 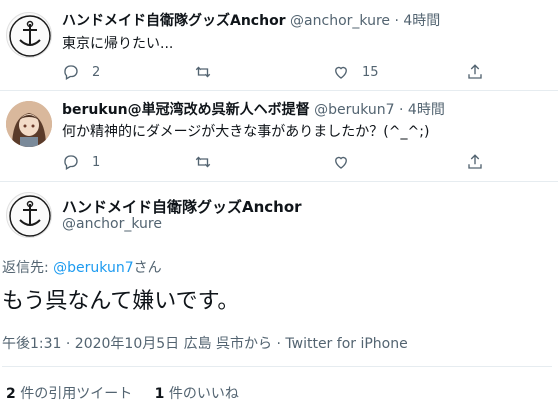 What do you see at coordinates (277, 162) in the screenshot?
I see `tweet-actions: 1` at bounding box center [277, 162].